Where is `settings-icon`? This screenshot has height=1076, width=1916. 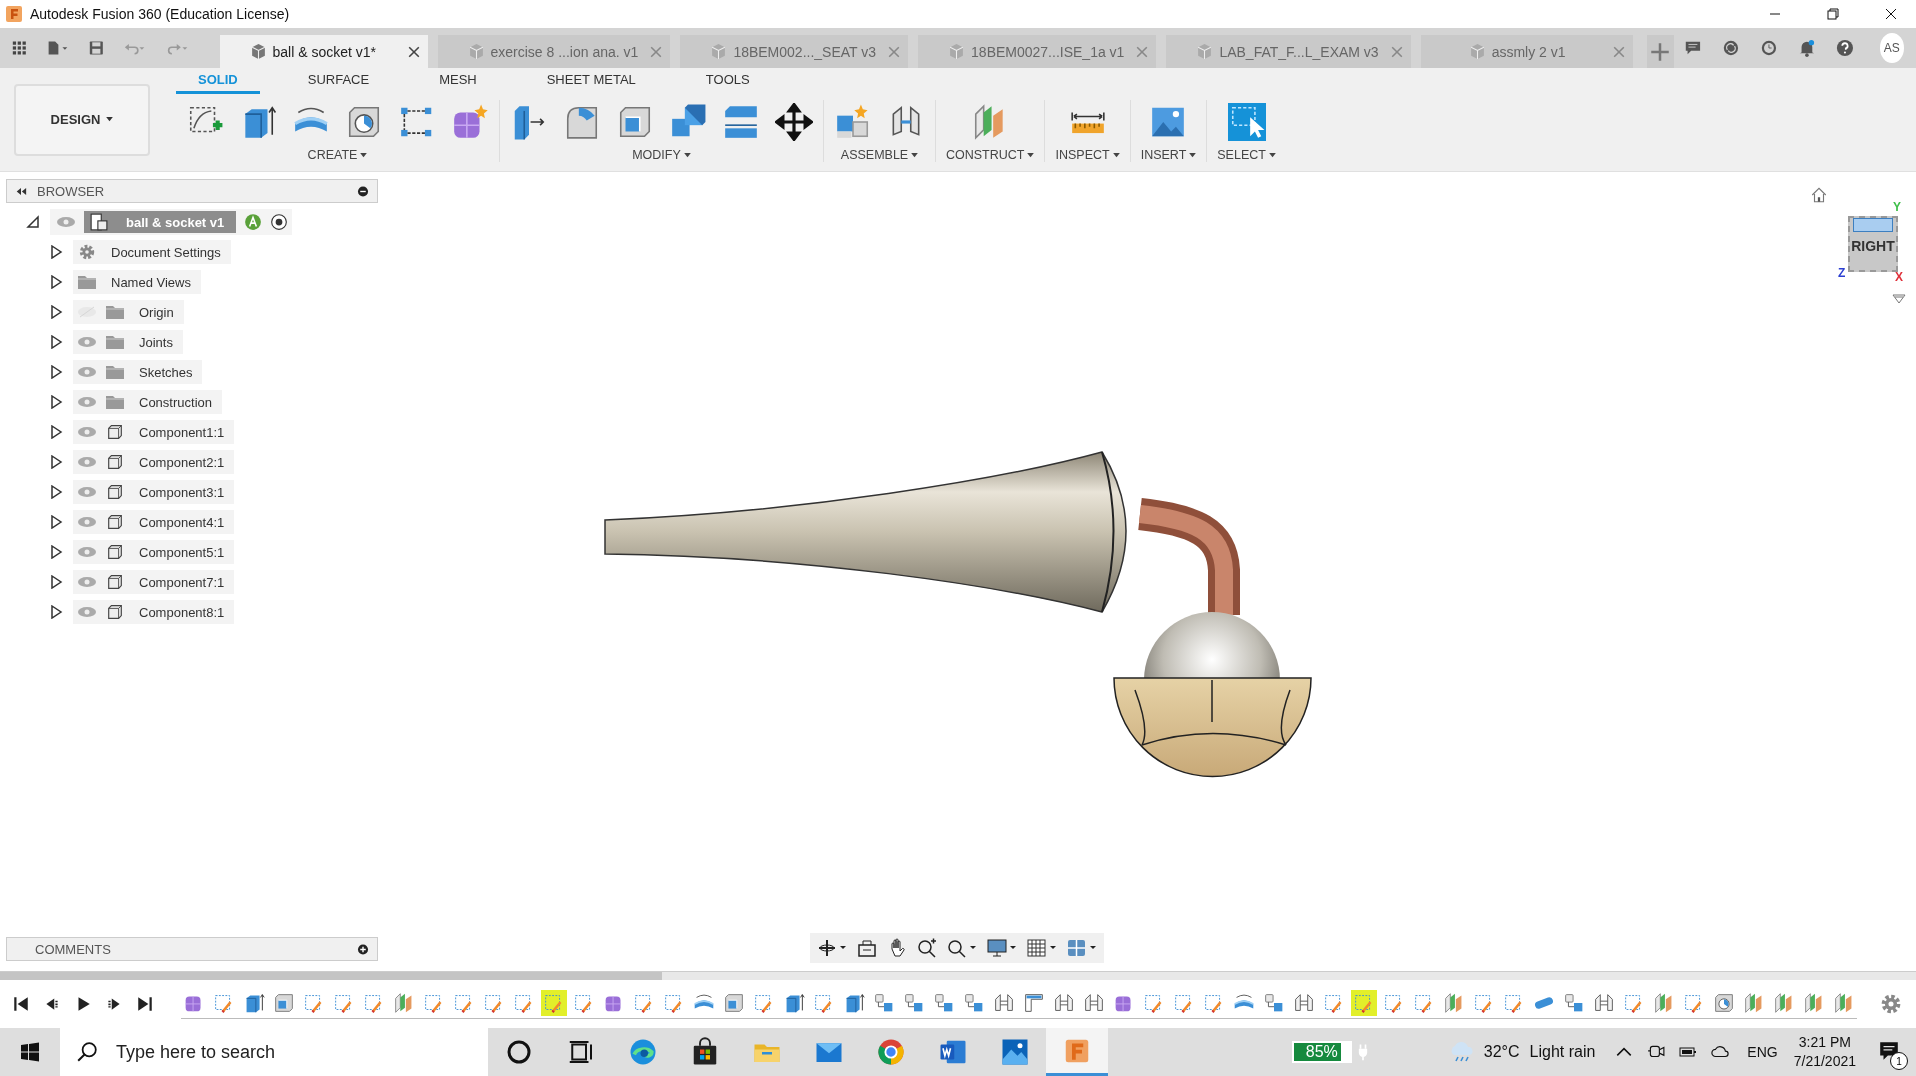
settings-icon is located at coordinates (1891, 1004).